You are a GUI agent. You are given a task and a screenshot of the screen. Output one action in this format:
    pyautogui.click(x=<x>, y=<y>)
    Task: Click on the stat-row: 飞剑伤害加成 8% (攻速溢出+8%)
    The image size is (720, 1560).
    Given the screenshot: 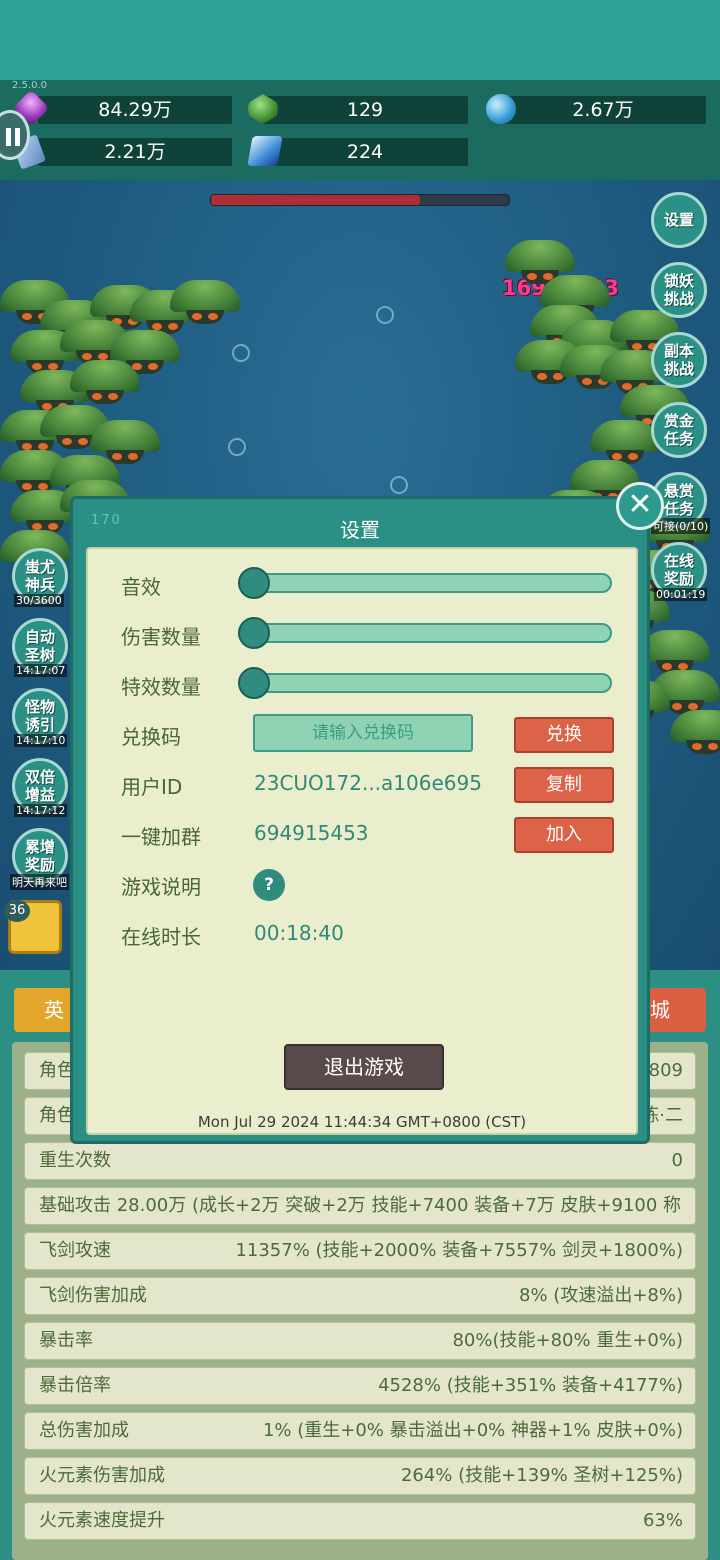 What is the action you would take?
    pyautogui.click(x=360, y=1296)
    